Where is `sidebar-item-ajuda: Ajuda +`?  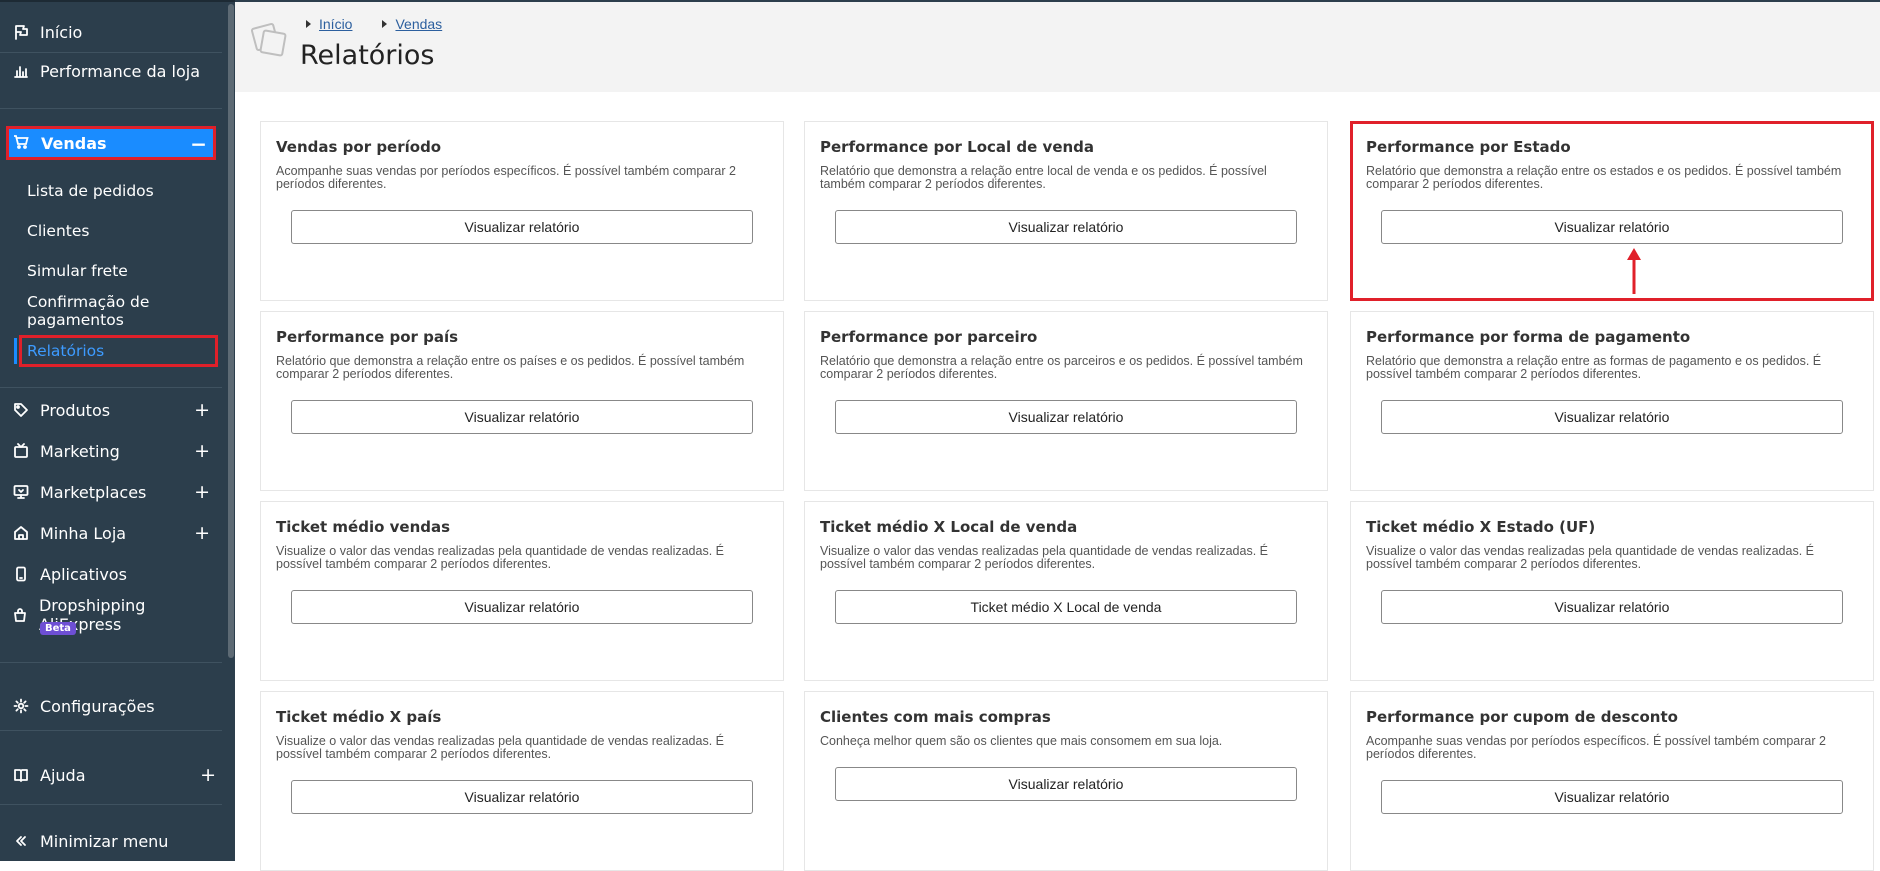 sidebar-item-ajuda: Ajuda + is located at coordinates (111, 775).